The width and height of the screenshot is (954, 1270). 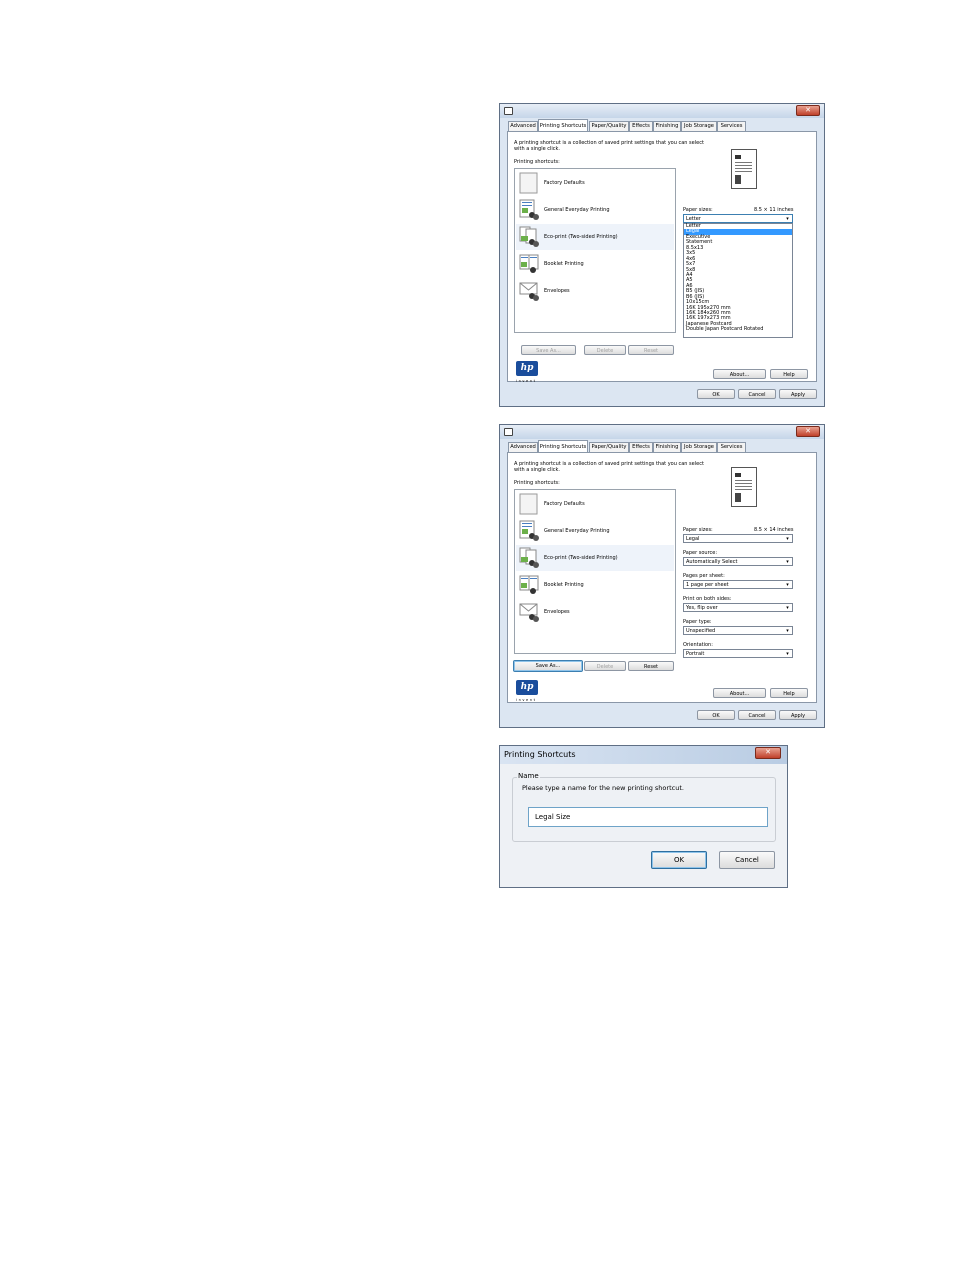 I want to click on pages-per-sheet-label: Pages per sheet:, so click(x=704, y=576).